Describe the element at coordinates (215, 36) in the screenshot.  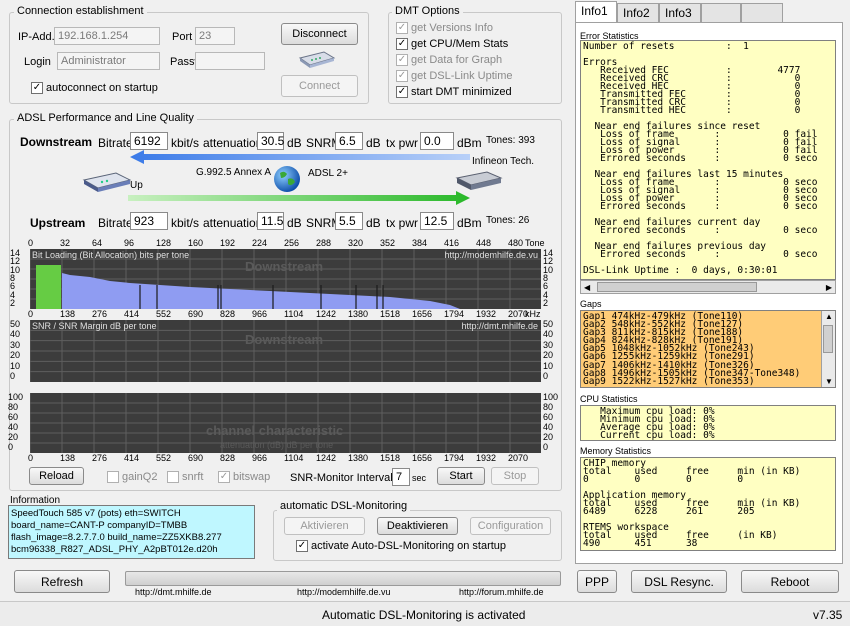
I see `port-field: 23` at that location.